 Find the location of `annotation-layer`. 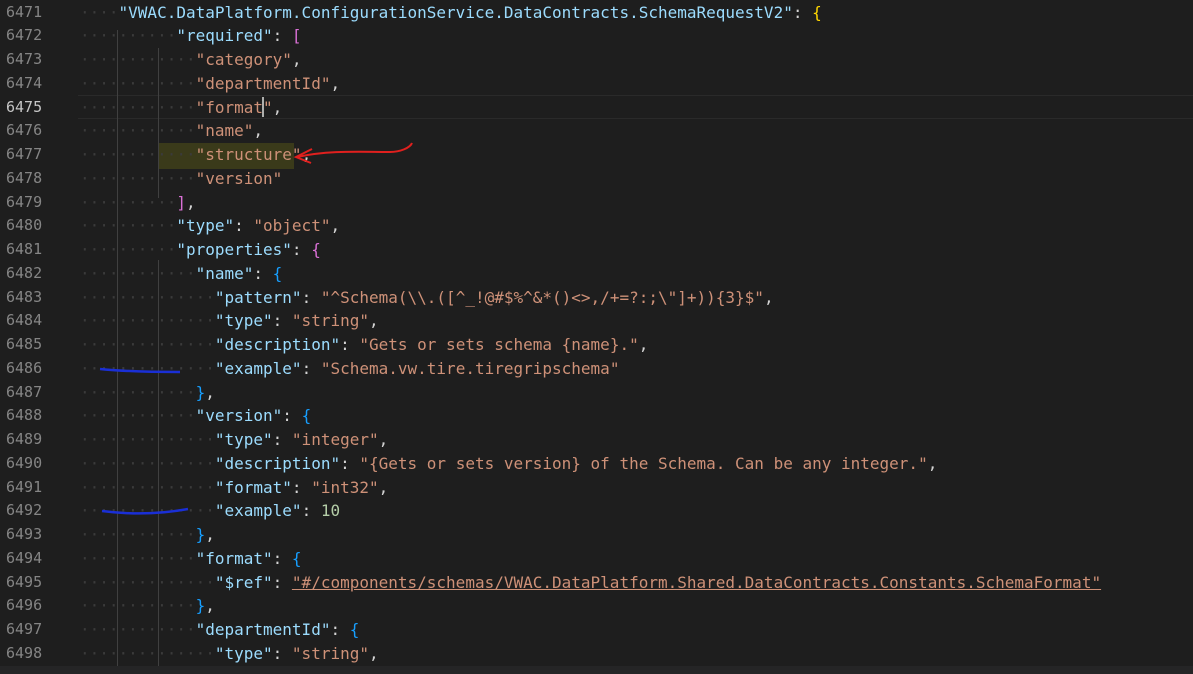

annotation-layer is located at coordinates (256, 328).